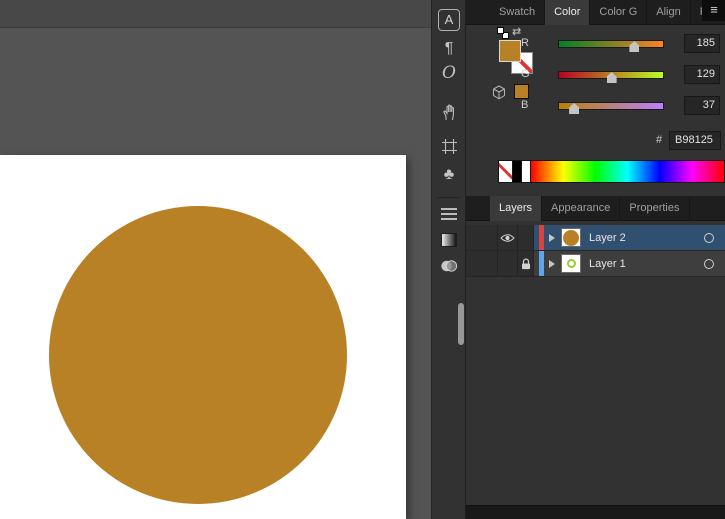 Image resolution: width=725 pixels, height=519 pixels. Describe the element at coordinates (215, 14) in the screenshot. I see `canvas-top-bar` at that location.